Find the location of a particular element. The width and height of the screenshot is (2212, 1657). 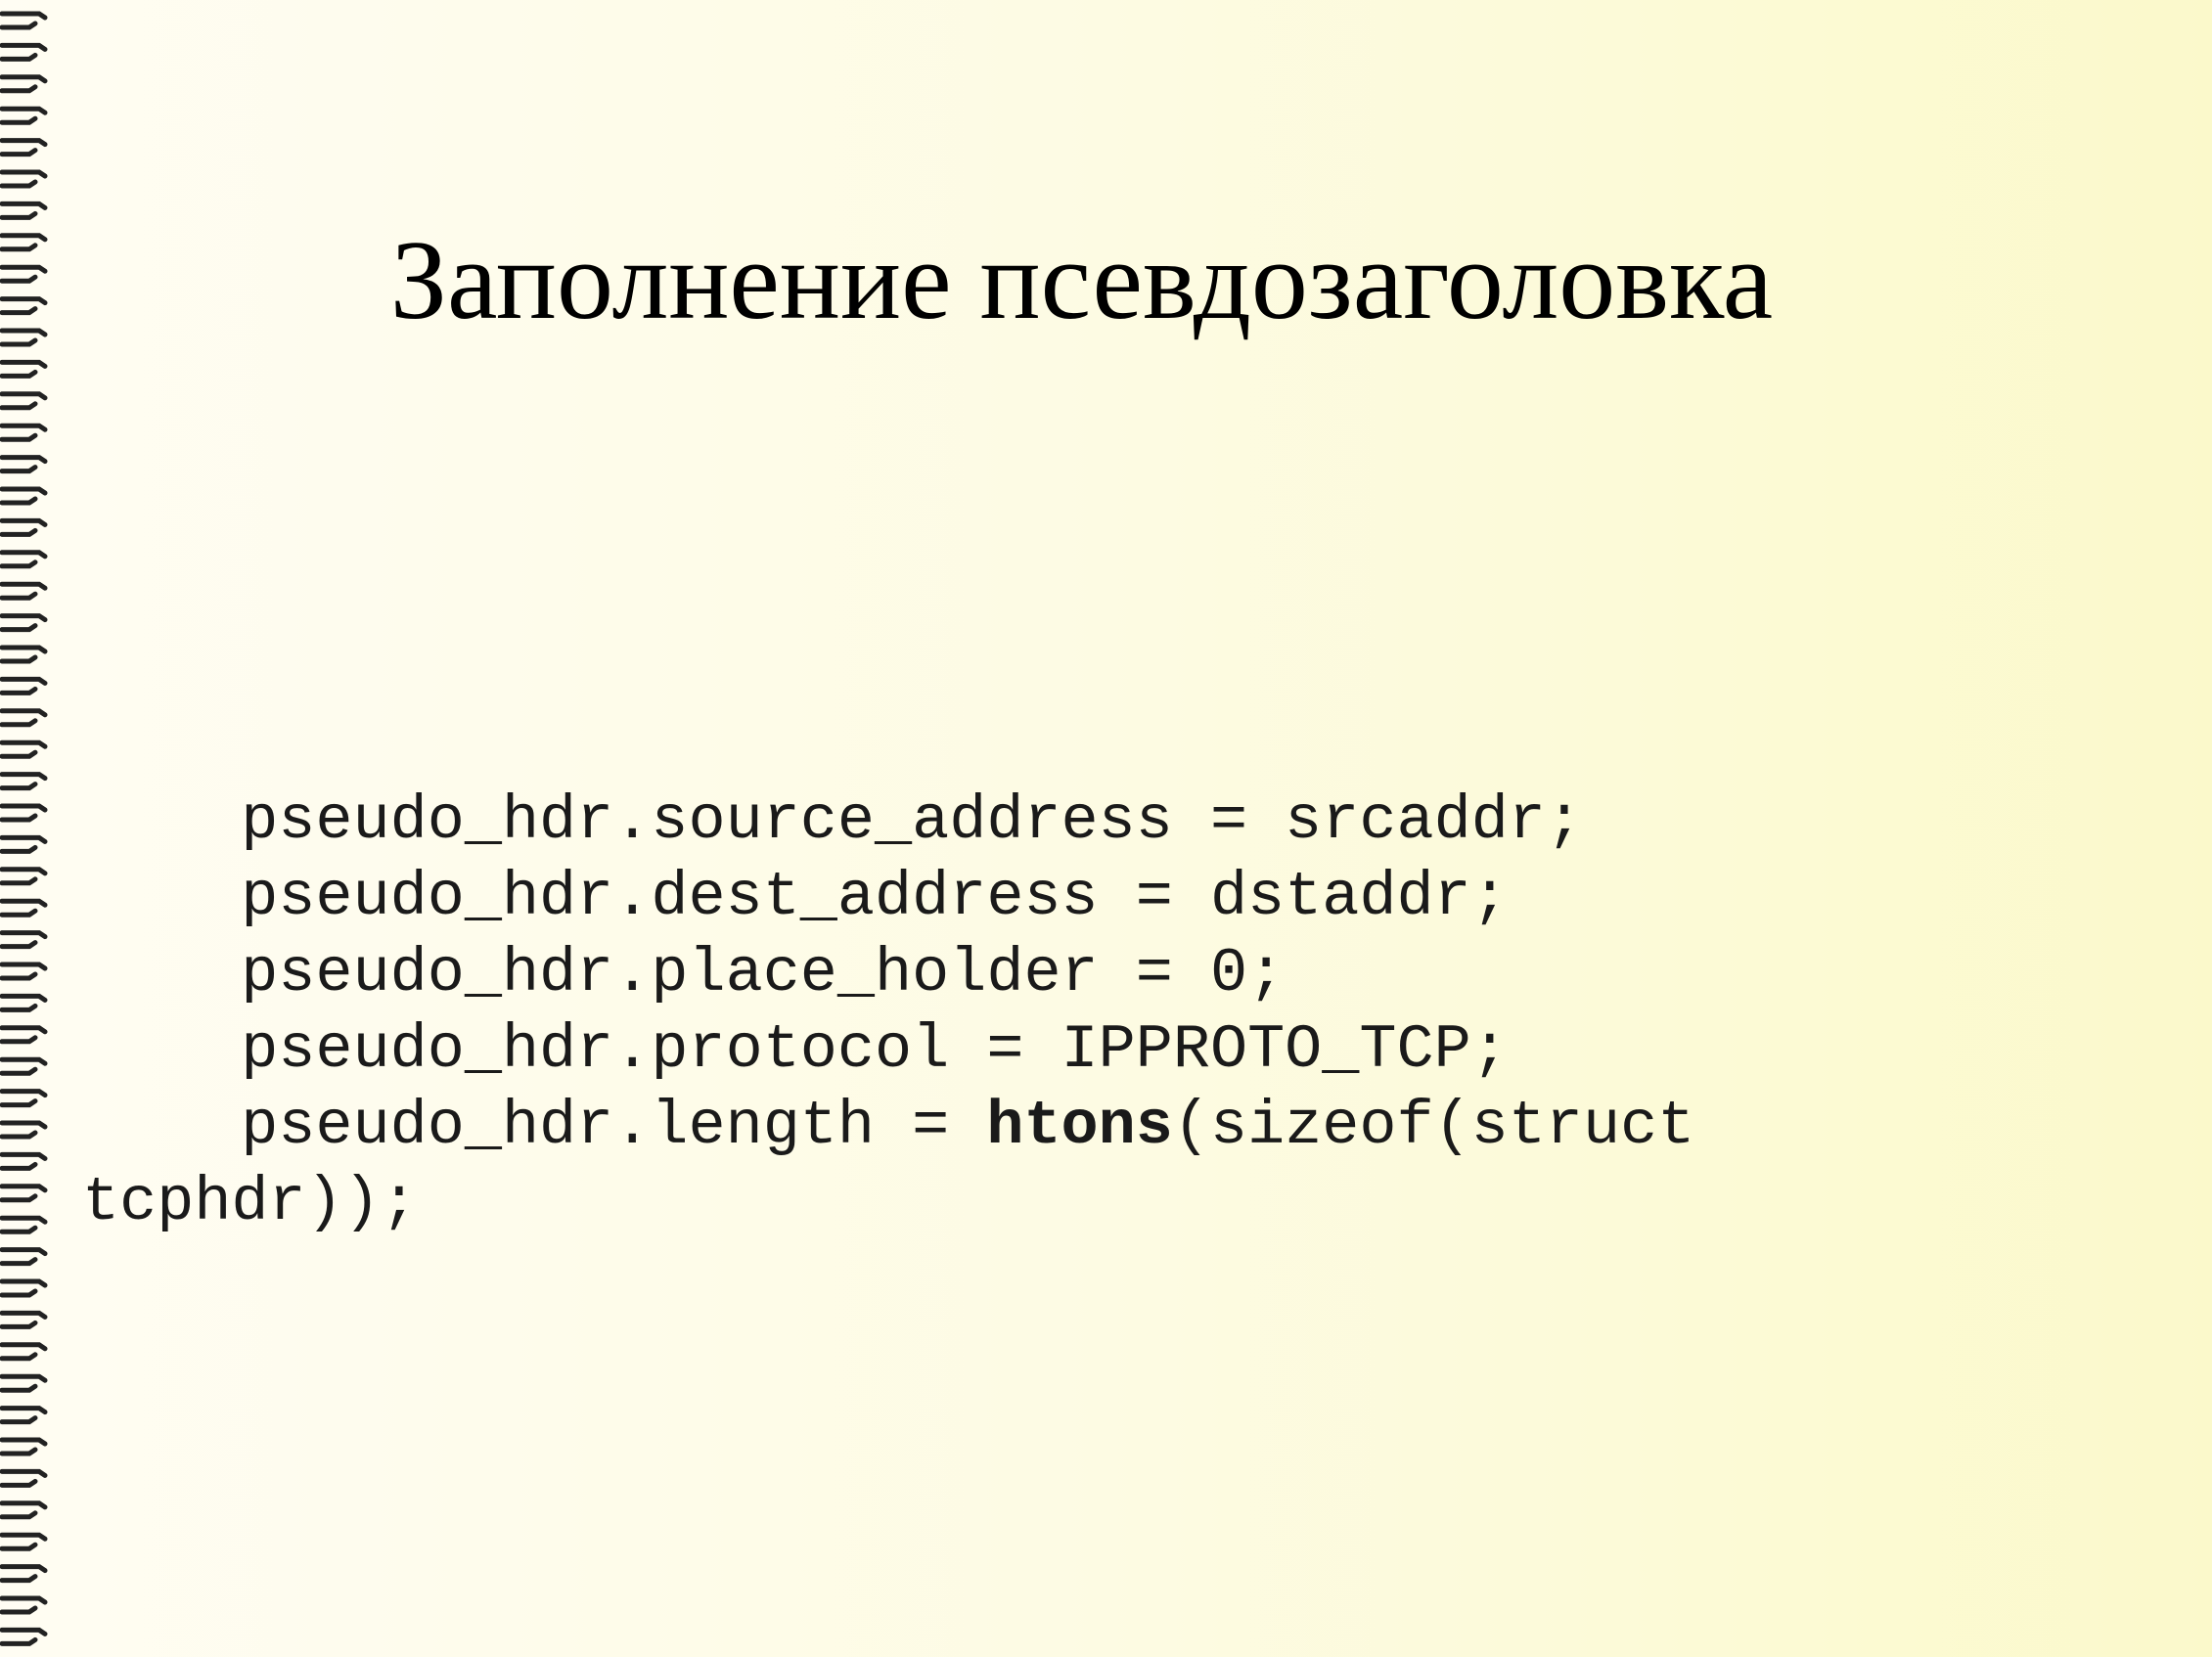

code-text: (sizeof(struct is located at coordinates (1433, 1127).